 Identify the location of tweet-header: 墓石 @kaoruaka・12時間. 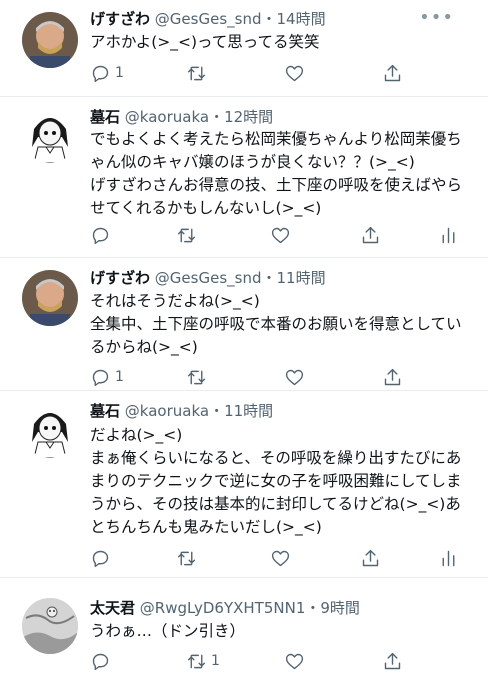
(281, 117).